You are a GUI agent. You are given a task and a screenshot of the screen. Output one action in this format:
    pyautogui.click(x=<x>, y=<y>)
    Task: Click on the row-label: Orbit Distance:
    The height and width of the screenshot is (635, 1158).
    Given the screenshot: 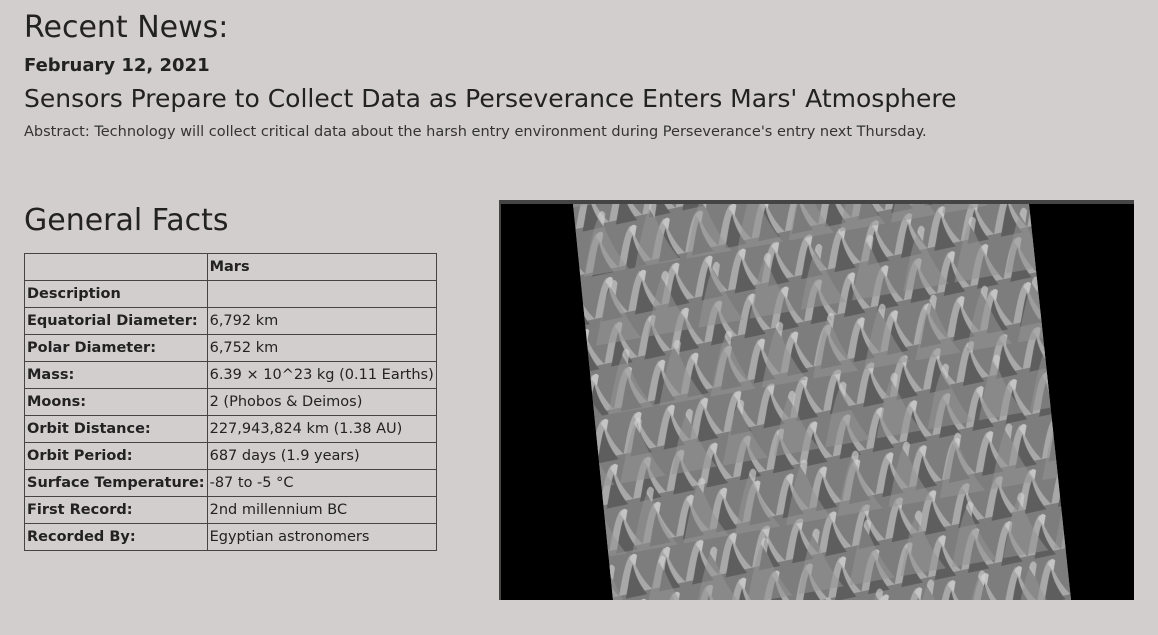 What is the action you would take?
    pyautogui.click(x=116, y=429)
    